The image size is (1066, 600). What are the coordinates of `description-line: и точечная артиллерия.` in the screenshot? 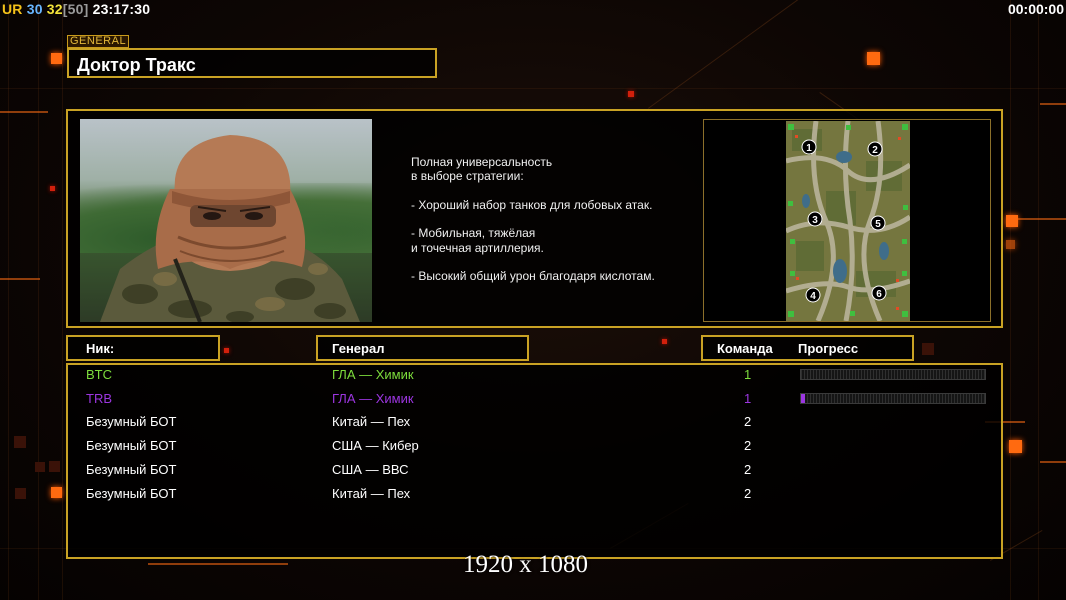 It's located at (477, 247).